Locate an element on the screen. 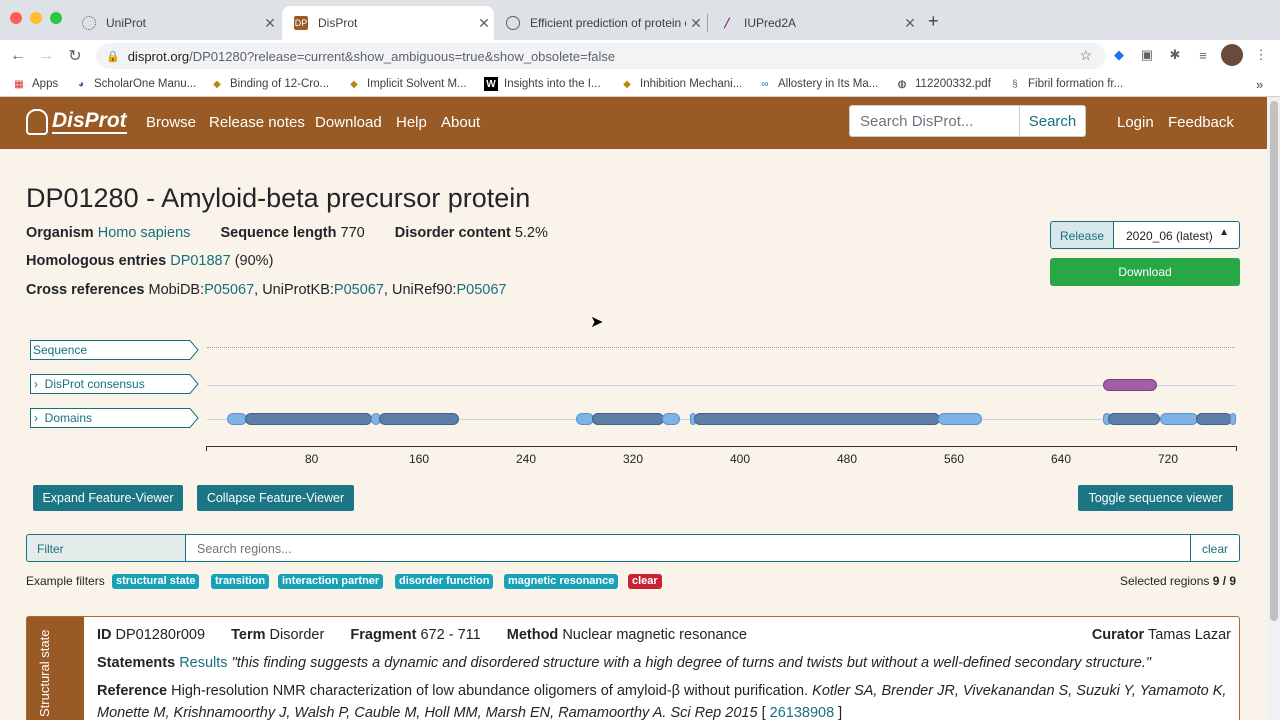 This screenshot has width=1280, height=720. browser-menu-icon: ⋮ is located at coordinates (1261, 55).